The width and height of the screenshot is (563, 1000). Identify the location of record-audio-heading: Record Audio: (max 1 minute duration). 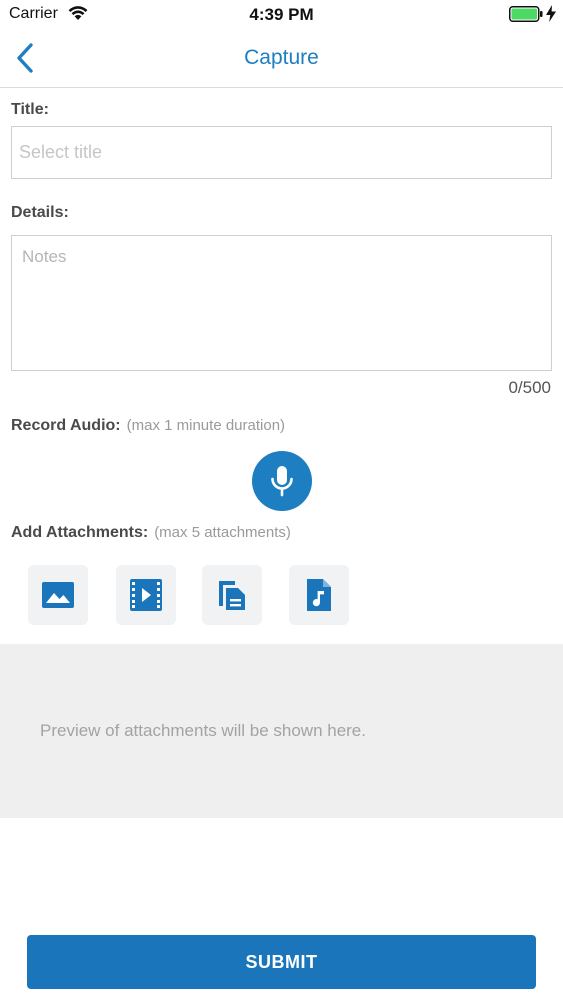
(148, 426).